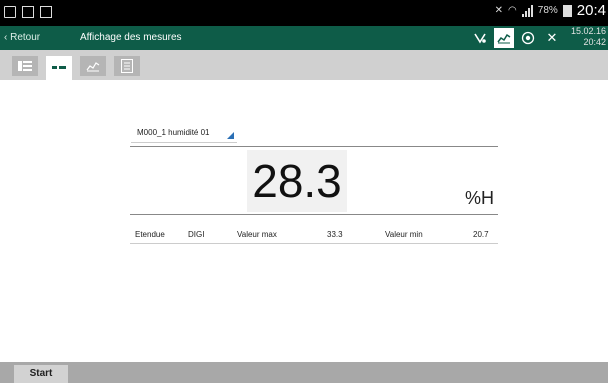 The height and width of the screenshot is (383, 608). Describe the element at coordinates (41, 374) in the screenshot. I see `start-button: Start` at that location.